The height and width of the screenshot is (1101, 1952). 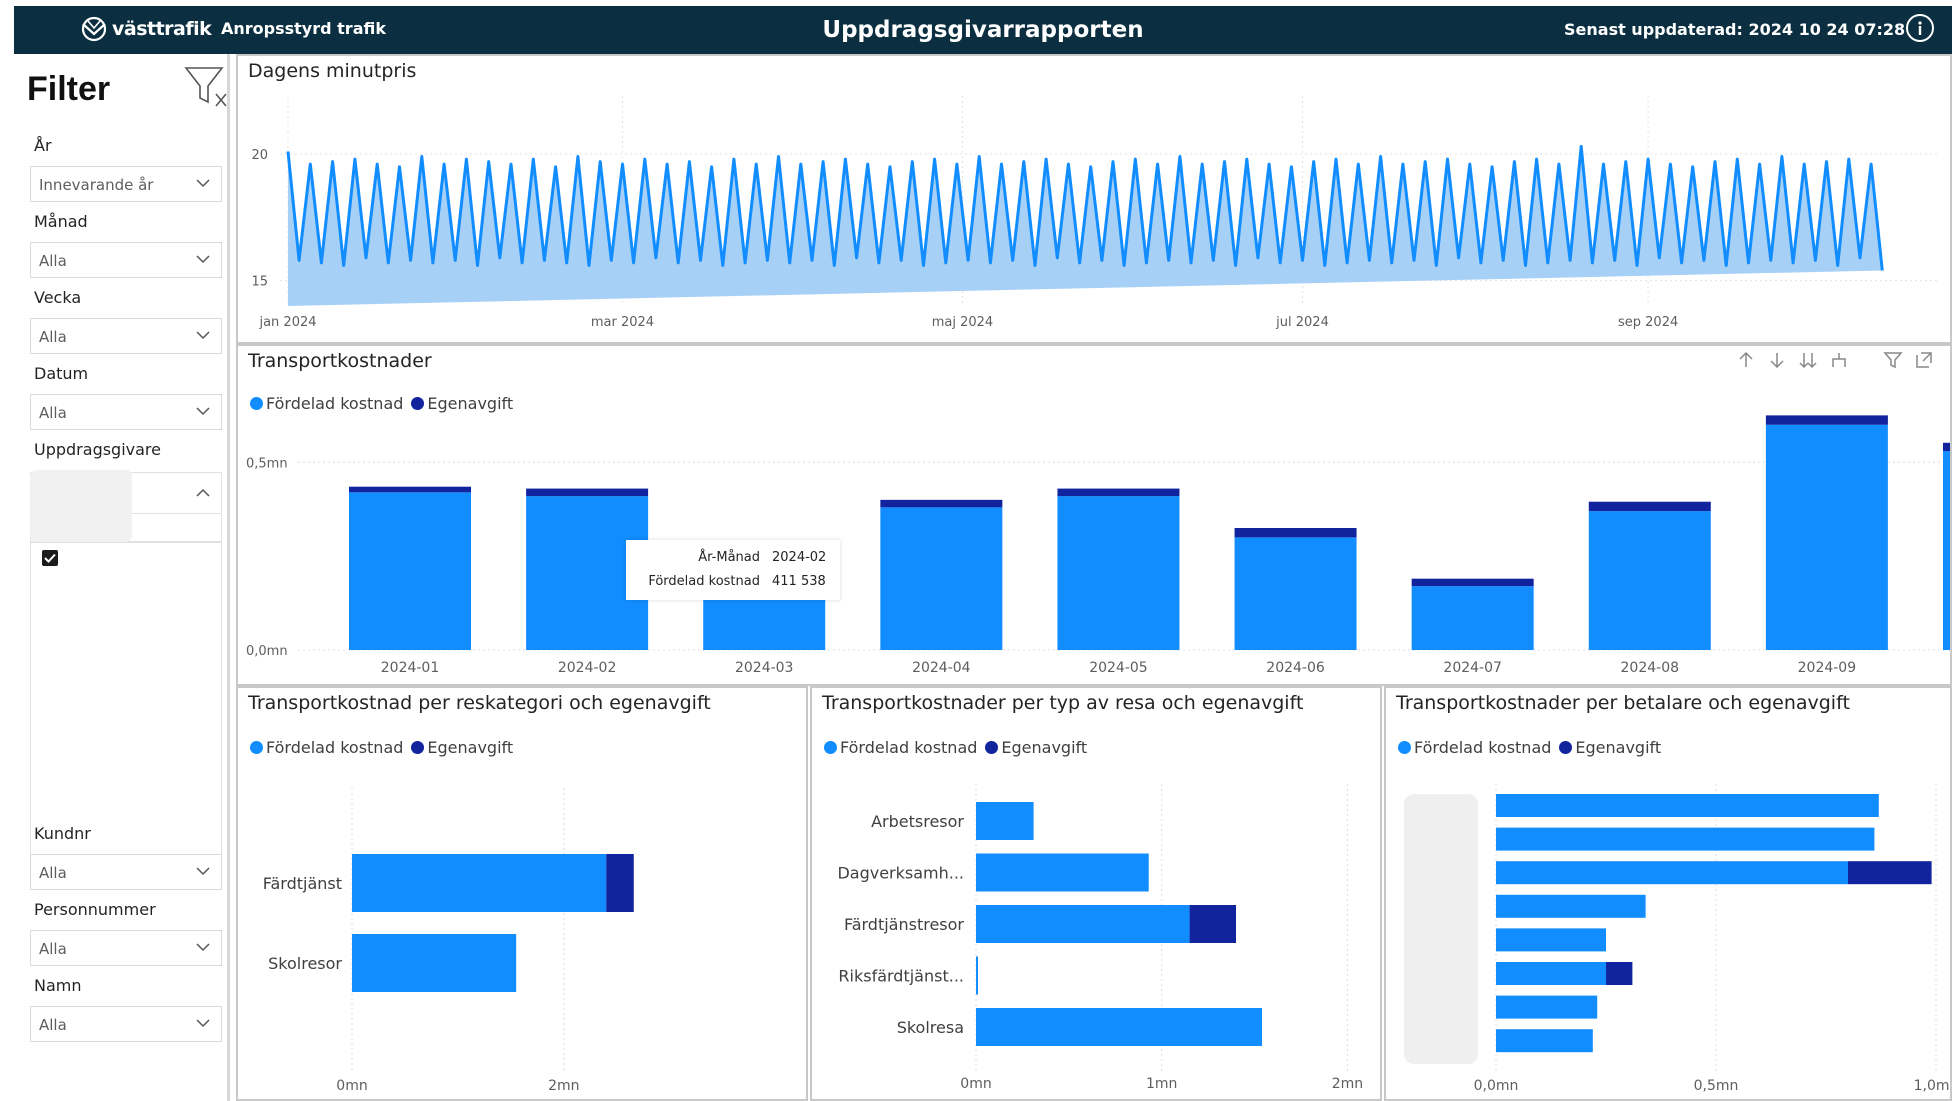 I want to click on tooltip-key: År-Månad, so click(x=729, y=557).